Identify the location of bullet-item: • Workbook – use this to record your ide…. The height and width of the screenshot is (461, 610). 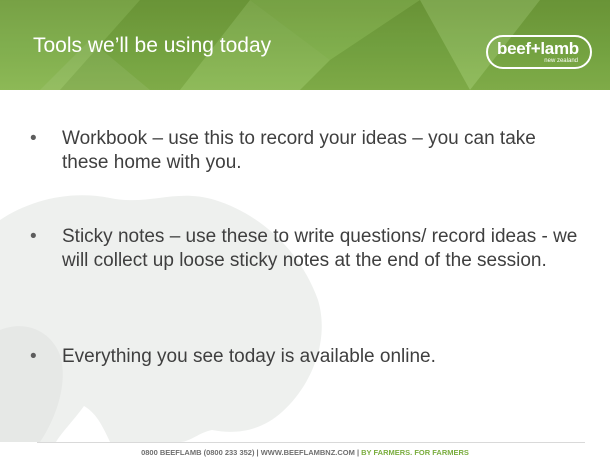
(306, 150).